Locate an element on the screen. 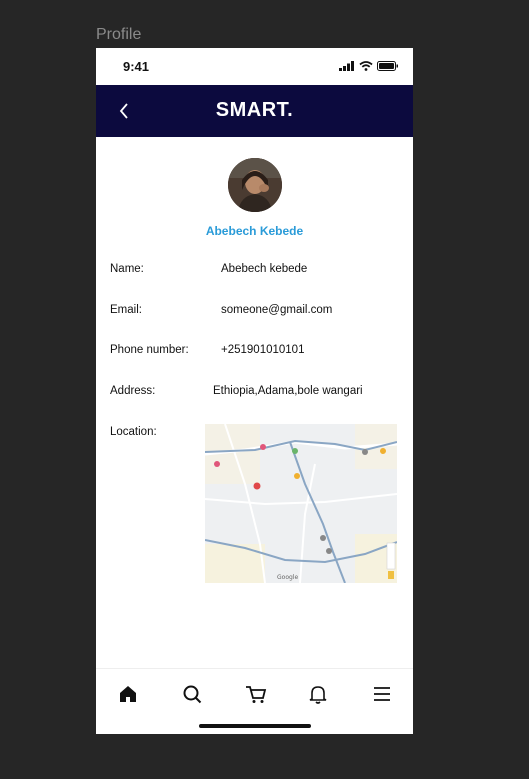 The width and height of the screenshot is (529, 779). bell-icon is located at coordinates (318, 695).